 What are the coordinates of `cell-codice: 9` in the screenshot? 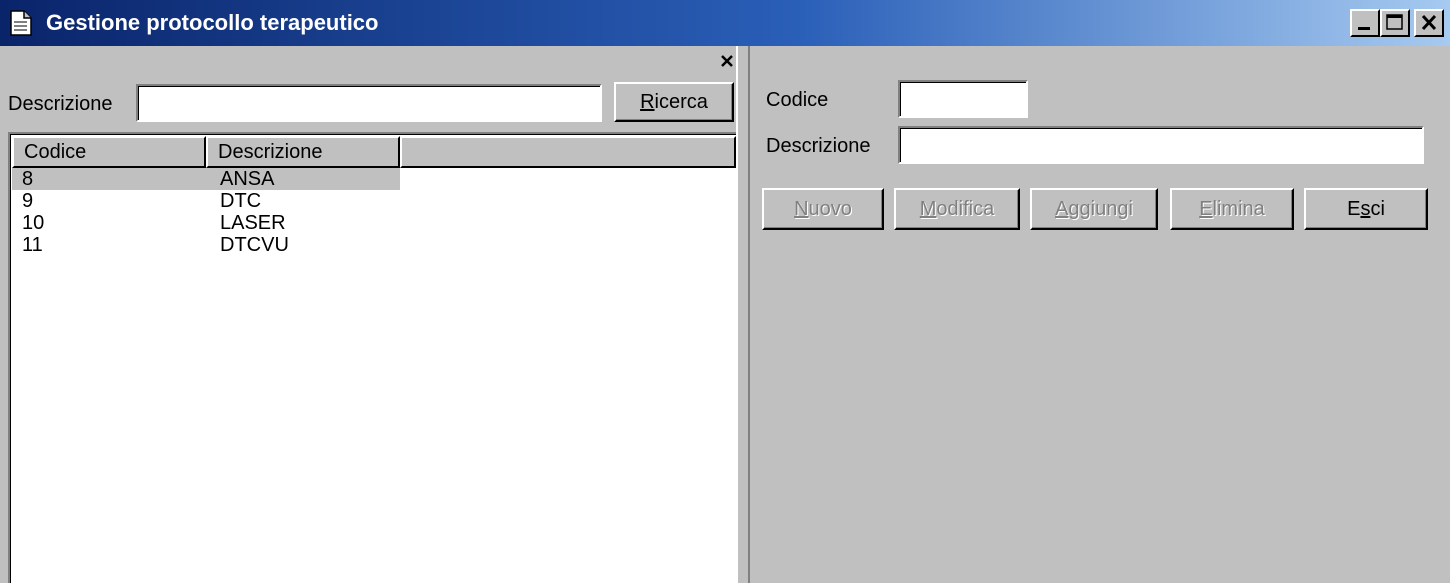 It's located at (28, 201).